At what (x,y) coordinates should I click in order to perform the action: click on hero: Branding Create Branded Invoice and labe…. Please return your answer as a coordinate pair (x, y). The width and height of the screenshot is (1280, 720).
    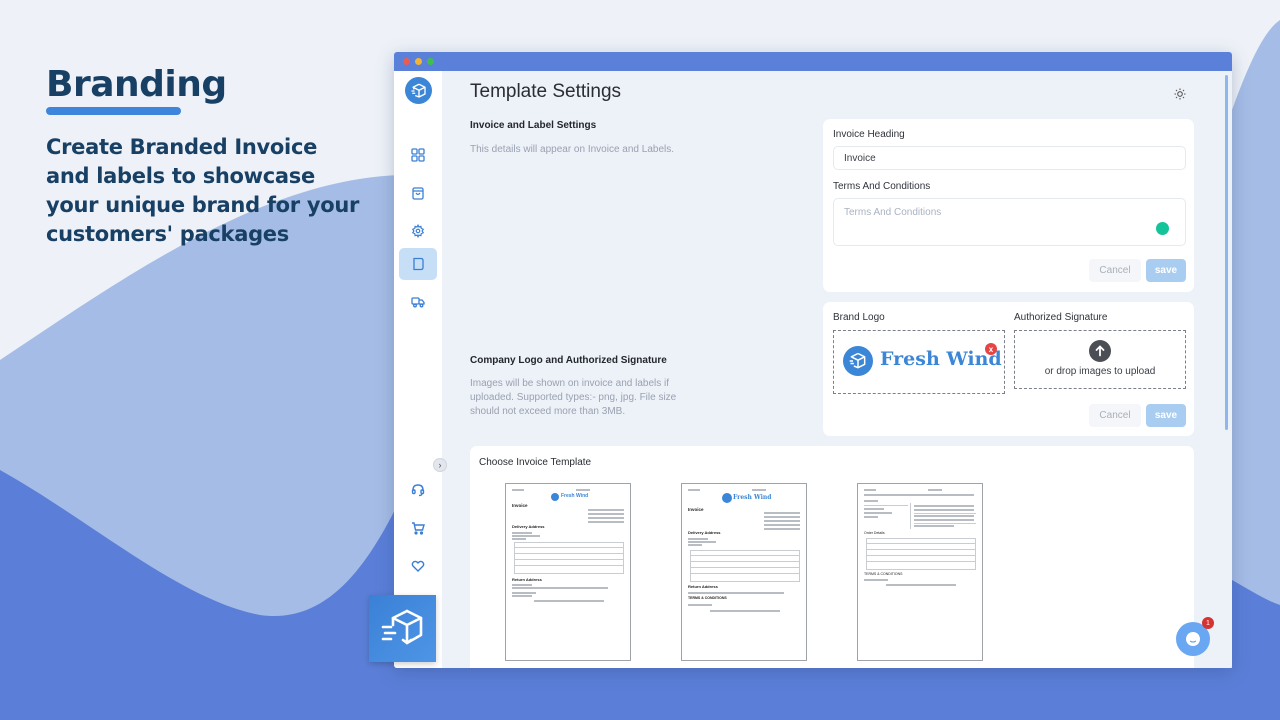
    Looking at the image, I should click on (206, 156).